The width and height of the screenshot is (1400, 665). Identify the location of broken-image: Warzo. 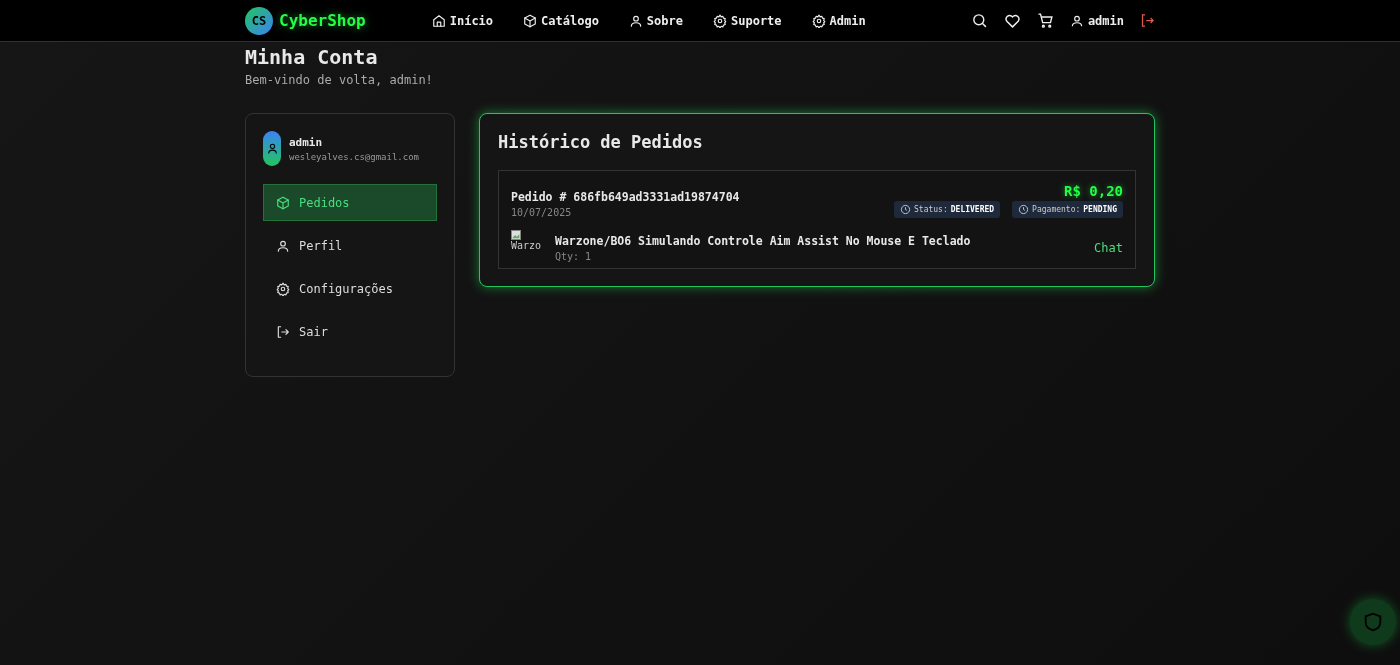
(529, 248).